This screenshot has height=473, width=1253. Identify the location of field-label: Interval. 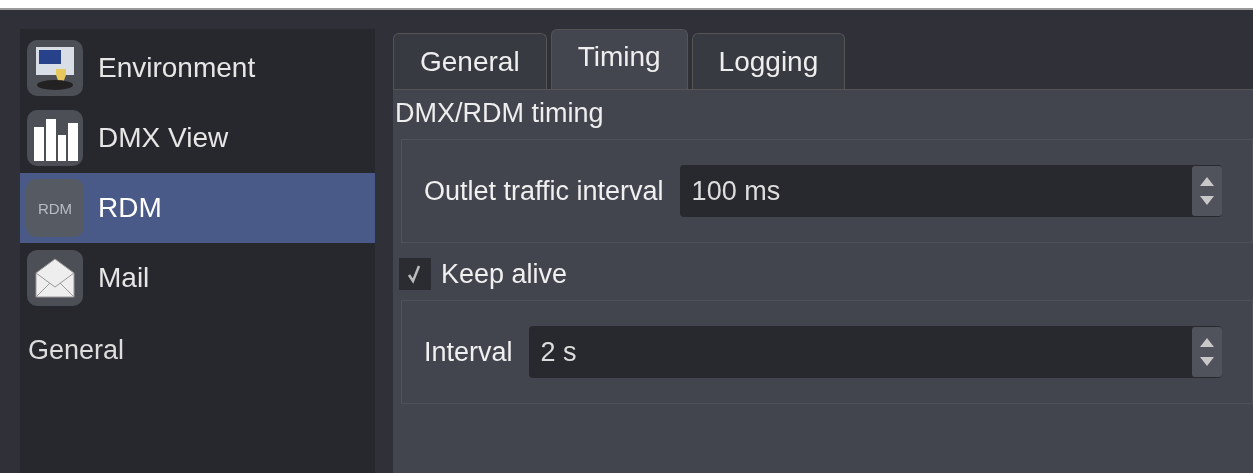
(468, 352).